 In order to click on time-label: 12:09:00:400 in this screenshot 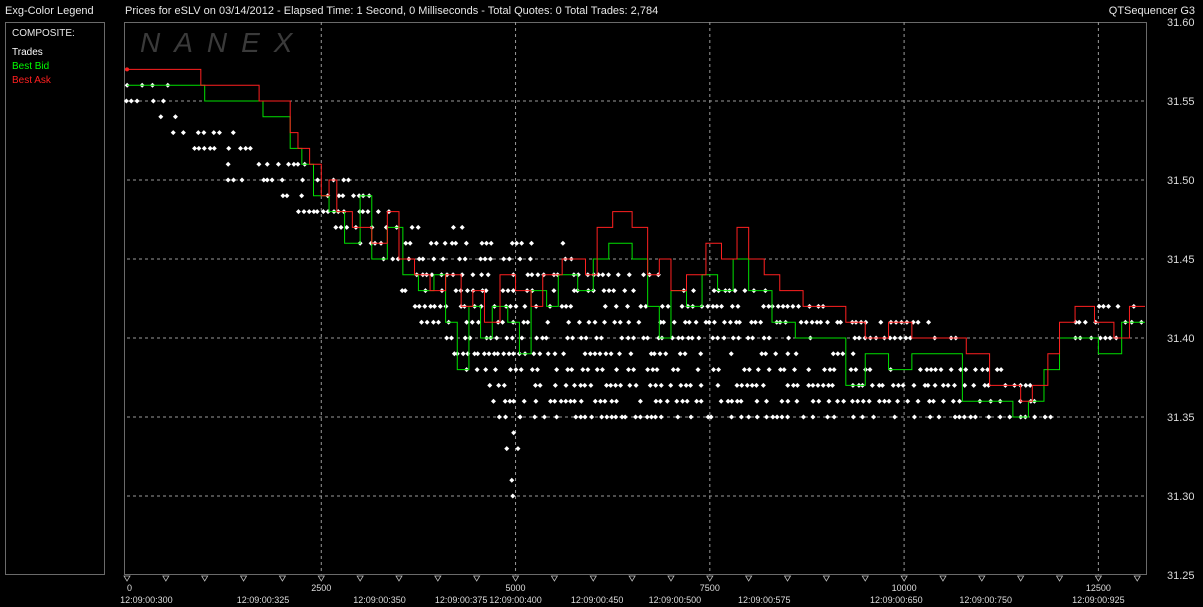, I will do `click(515, 600)`.